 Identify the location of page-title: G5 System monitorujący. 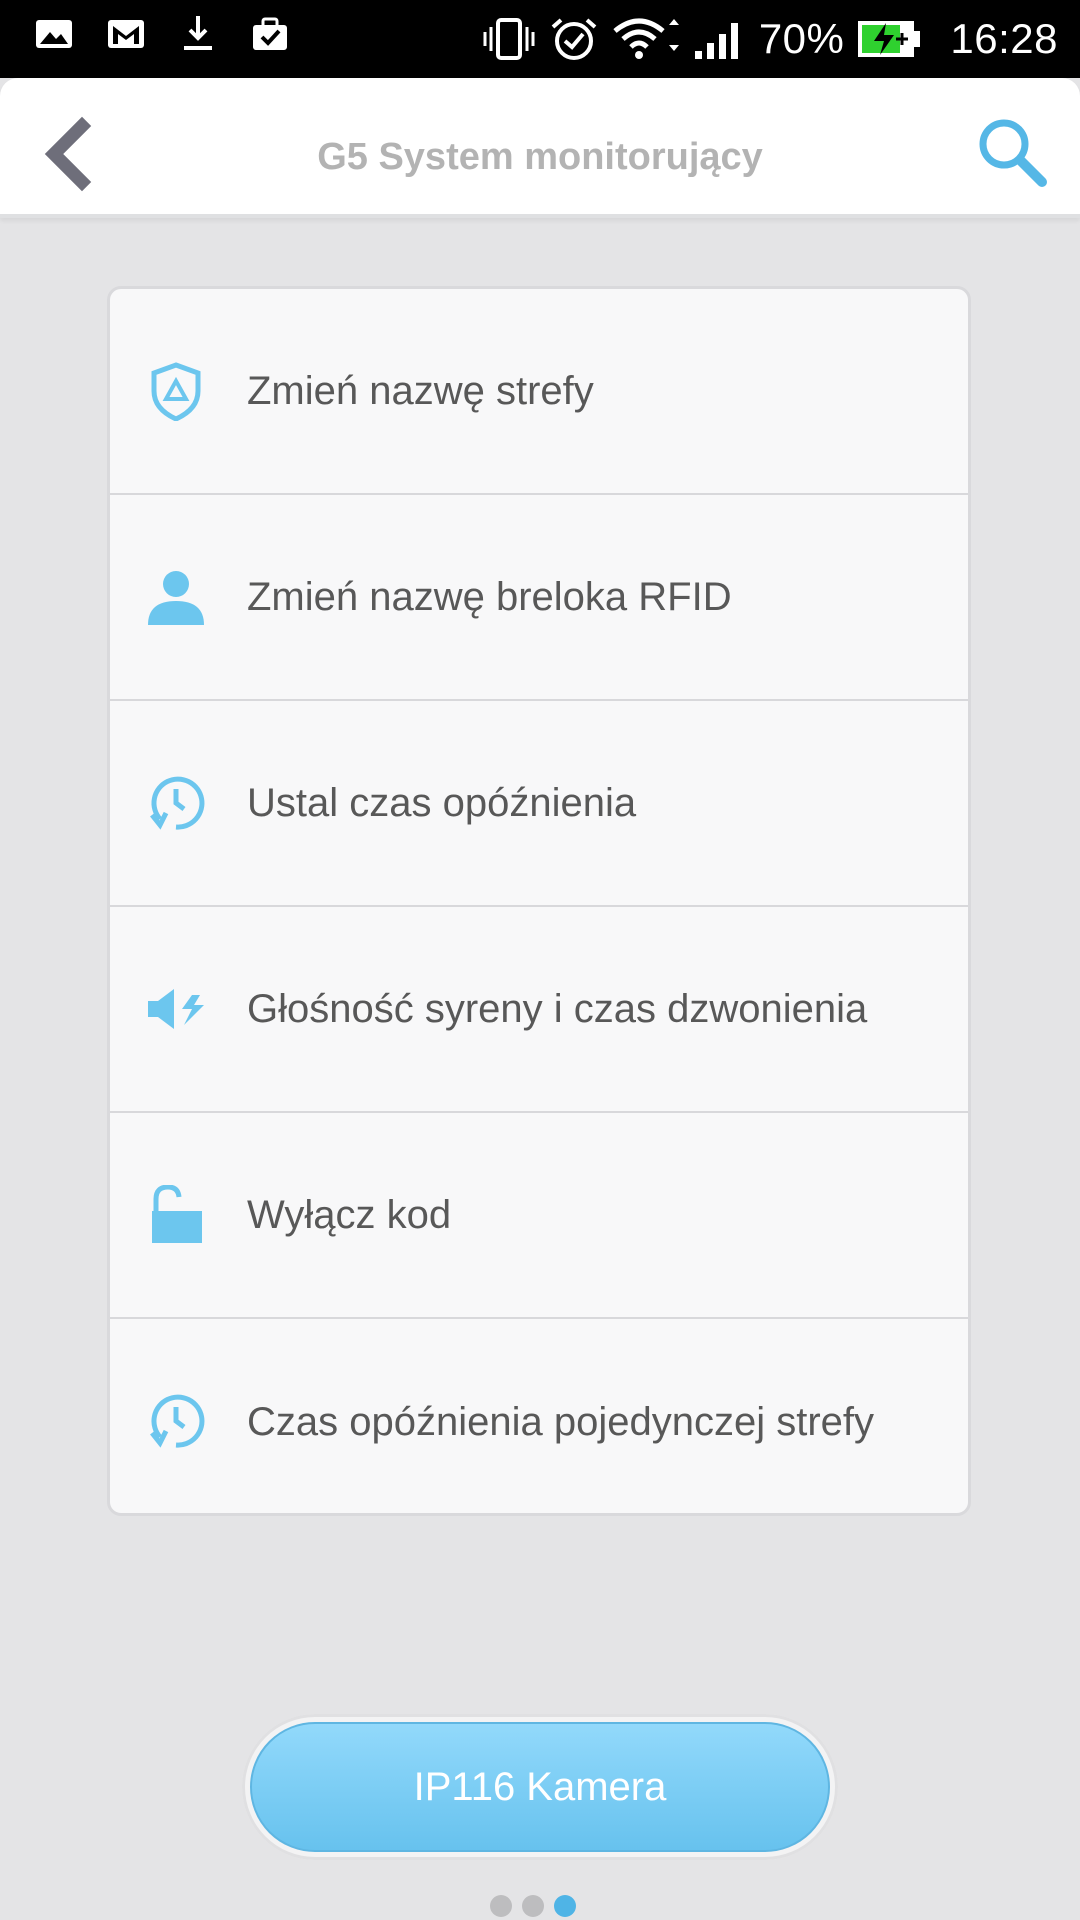
(540, 157).